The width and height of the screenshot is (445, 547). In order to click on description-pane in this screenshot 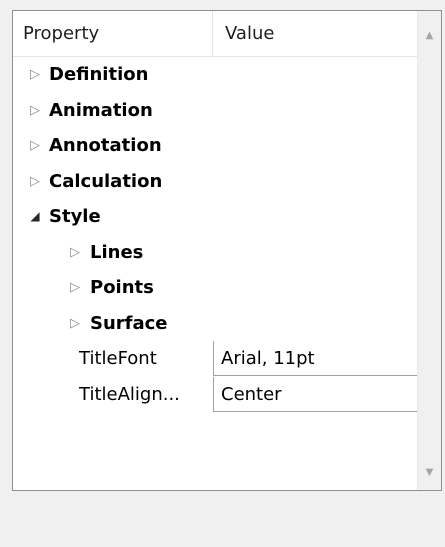, I will do `click(227, 523)`.